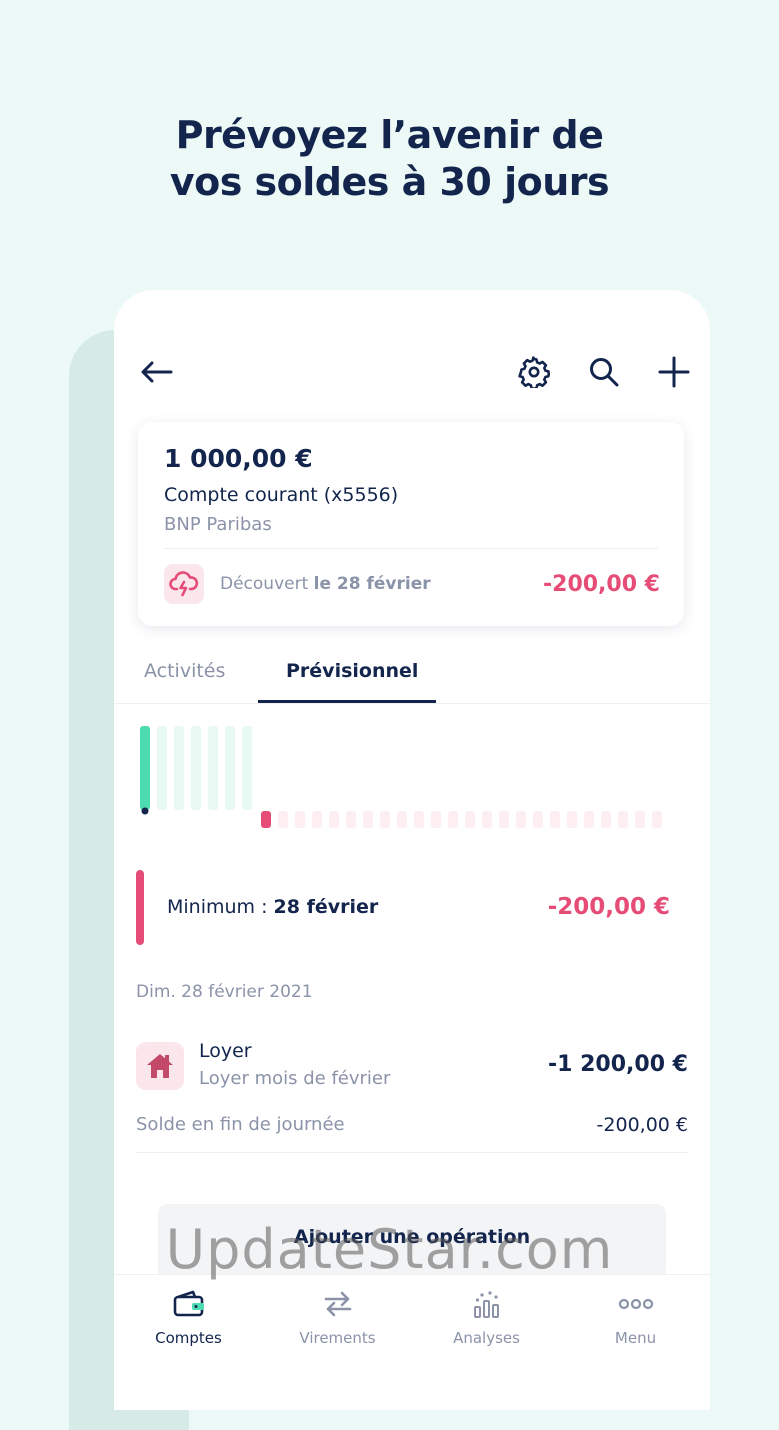 This screenshot has width=779, height=1430. I want to click on minimum-balance-row: Minimum : 28 février -200,00 €, so click(411, 907).